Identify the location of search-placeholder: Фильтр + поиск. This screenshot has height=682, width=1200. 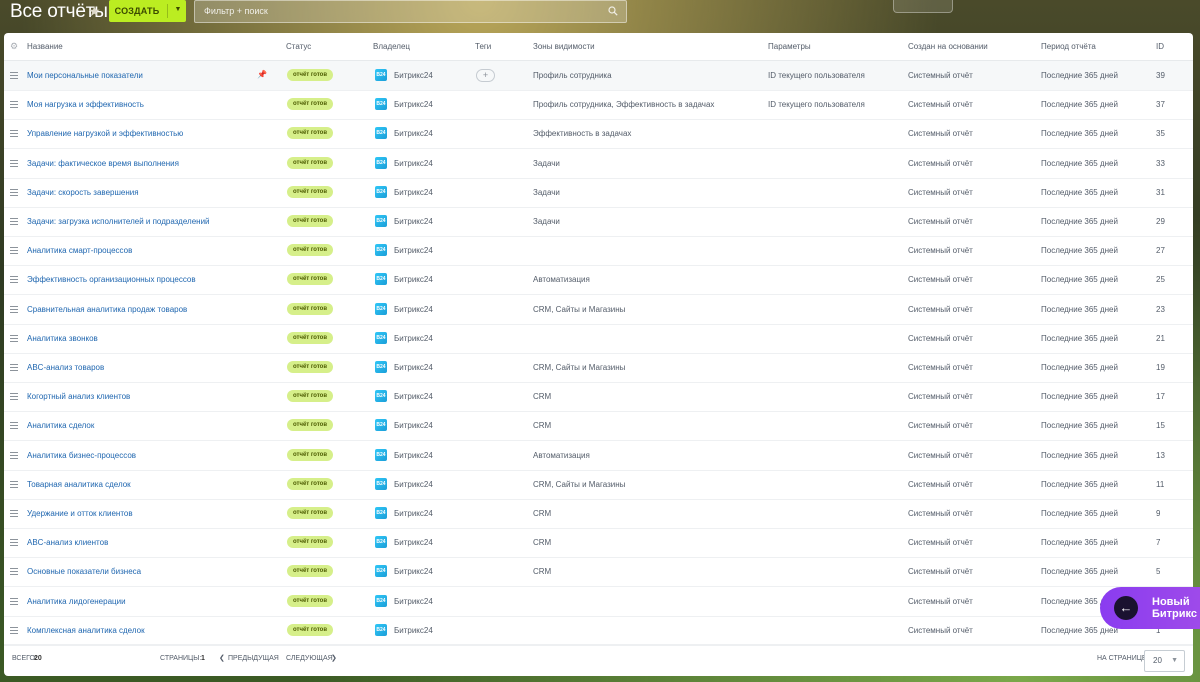
(236, 11).